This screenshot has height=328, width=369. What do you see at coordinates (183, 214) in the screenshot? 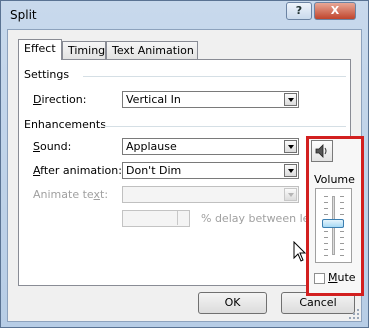
I see `spin-up-icon` at bounding box center [183, 214].